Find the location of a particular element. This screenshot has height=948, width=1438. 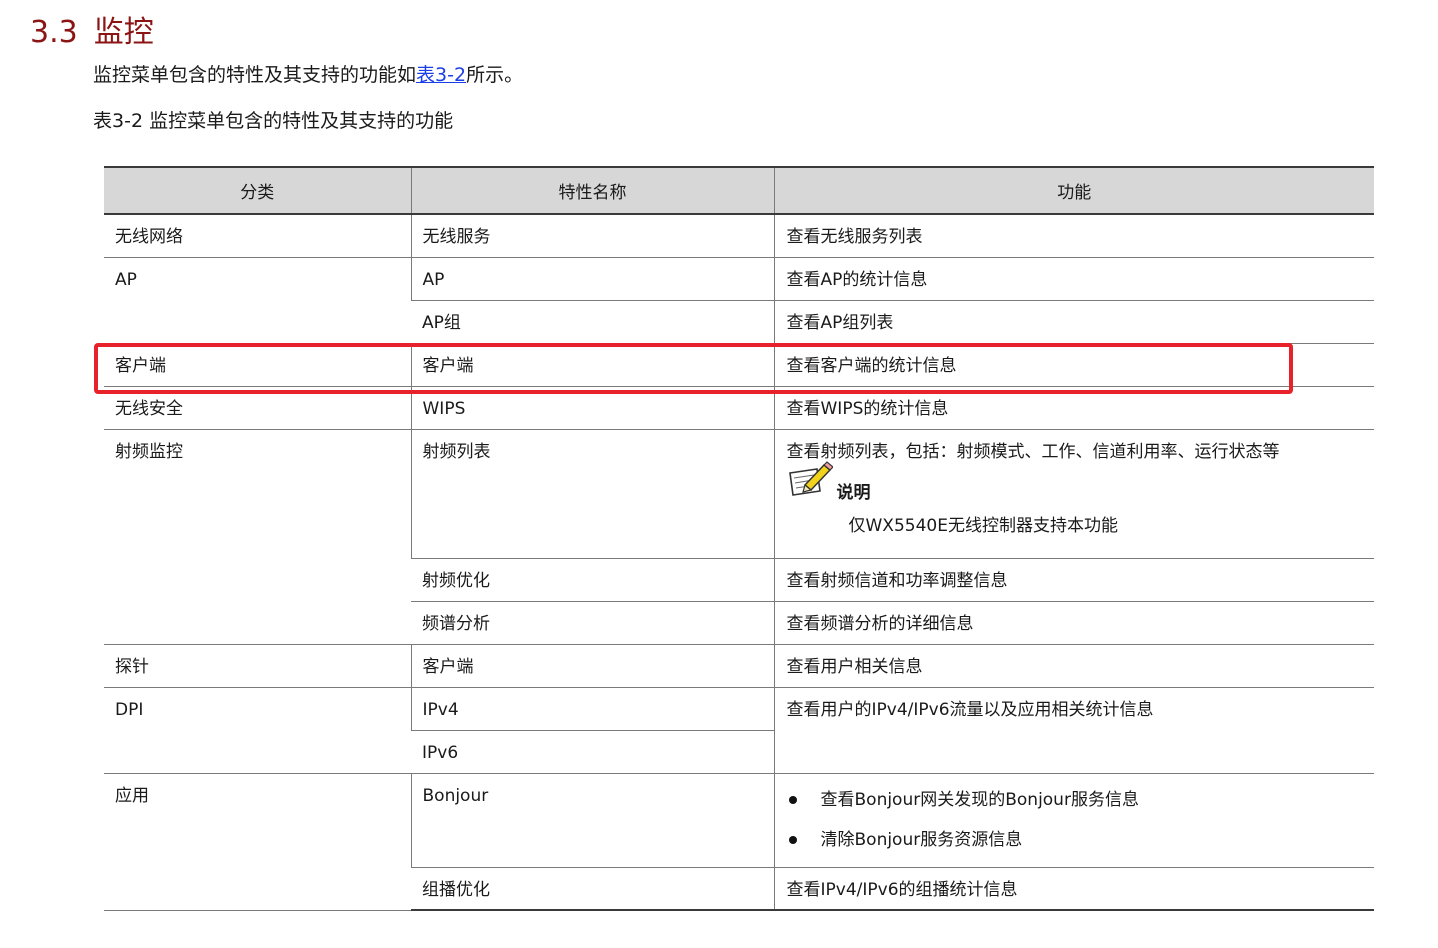

feature-cell: 无线服务 is located at coordinates (592, 236).